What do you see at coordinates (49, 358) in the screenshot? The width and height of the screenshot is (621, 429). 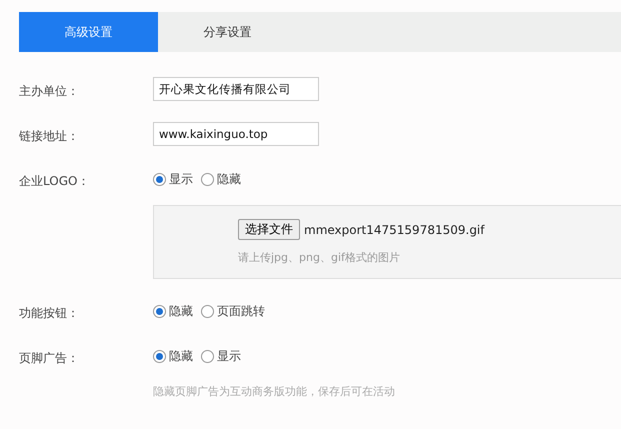 I see `field-label: 页脚广告：` at bounding box center [49, 358].